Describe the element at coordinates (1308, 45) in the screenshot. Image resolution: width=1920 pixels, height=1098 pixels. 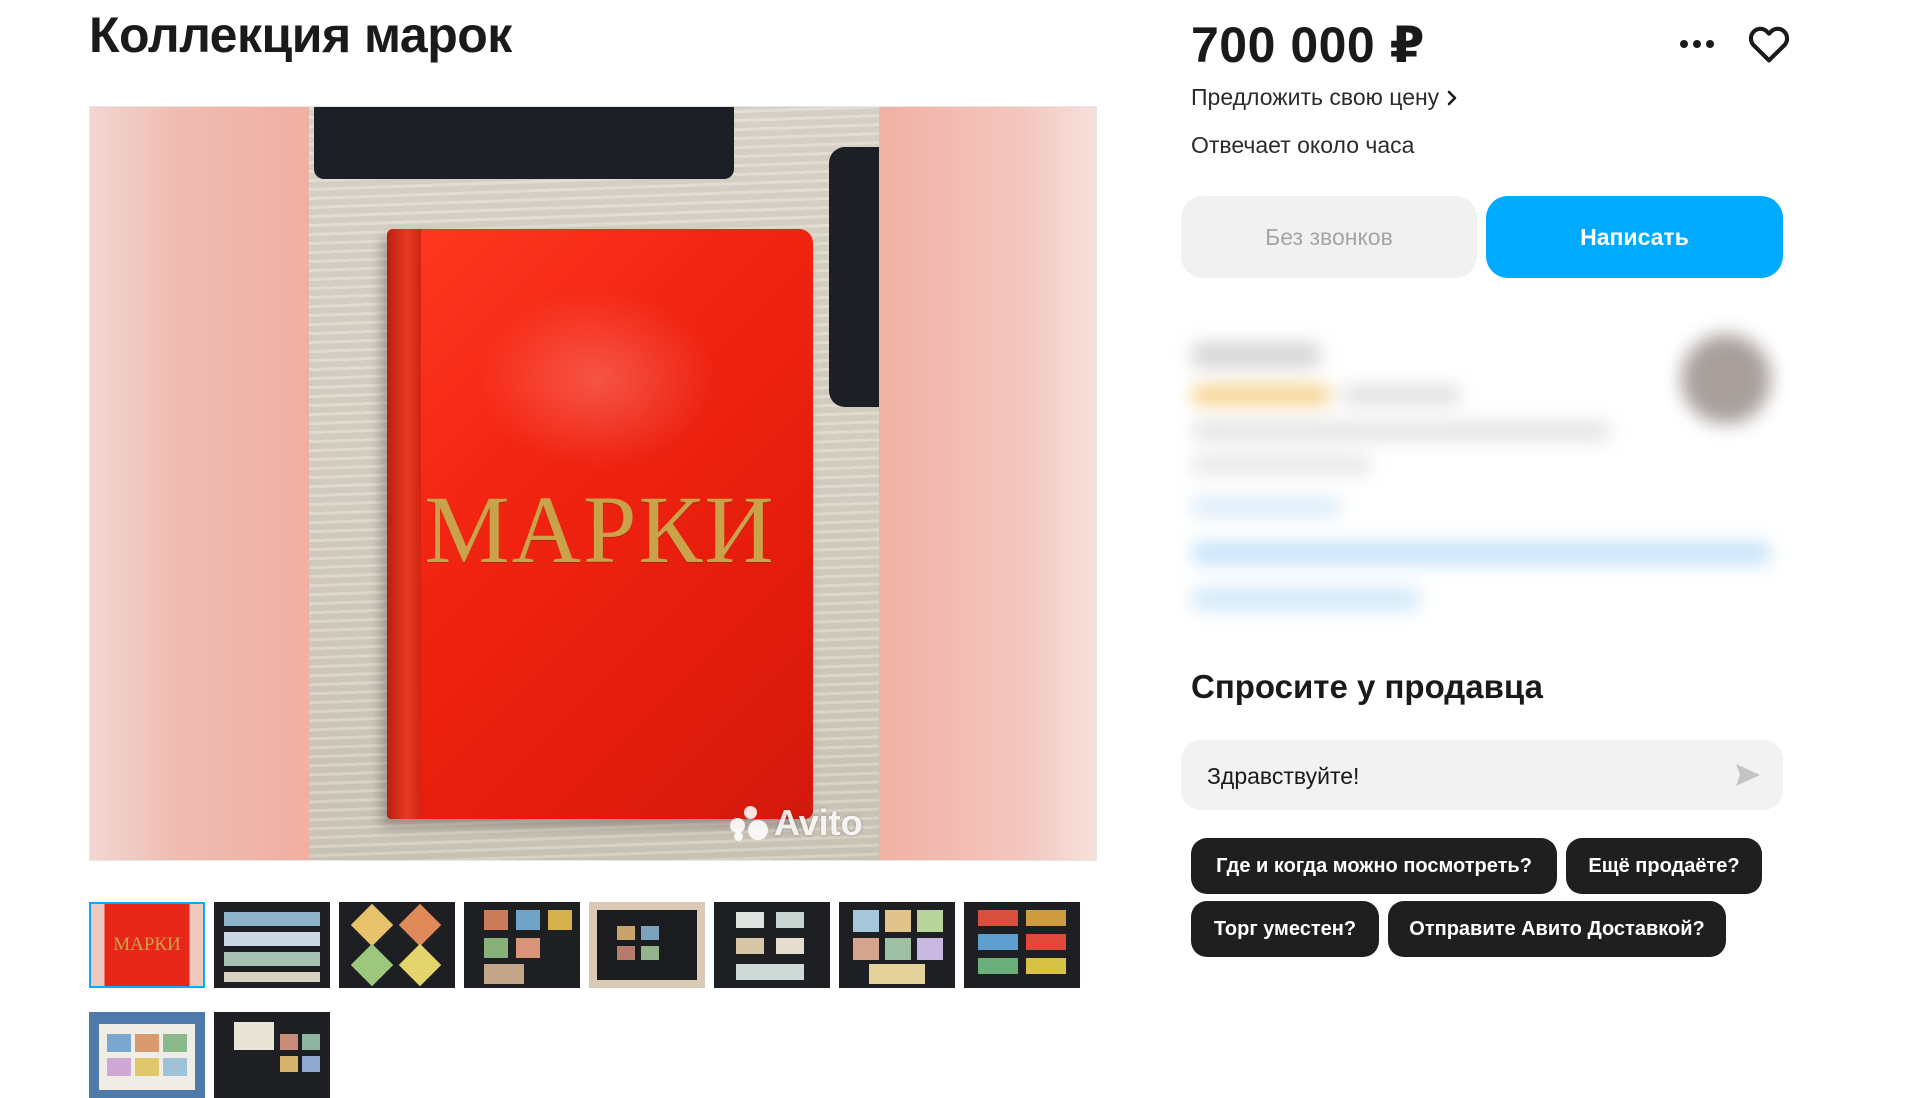
I see `price: 700 000 ₽` at that location.